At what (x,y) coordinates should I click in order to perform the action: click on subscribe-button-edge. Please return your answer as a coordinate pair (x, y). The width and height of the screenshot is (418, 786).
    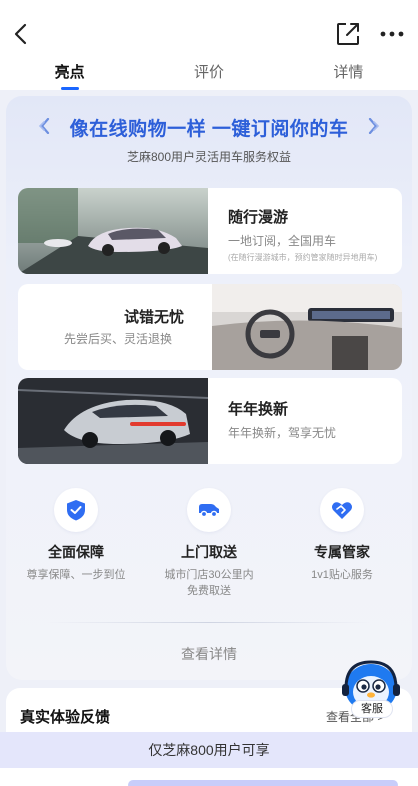
    Looking at the image, I should click on (263, 783).